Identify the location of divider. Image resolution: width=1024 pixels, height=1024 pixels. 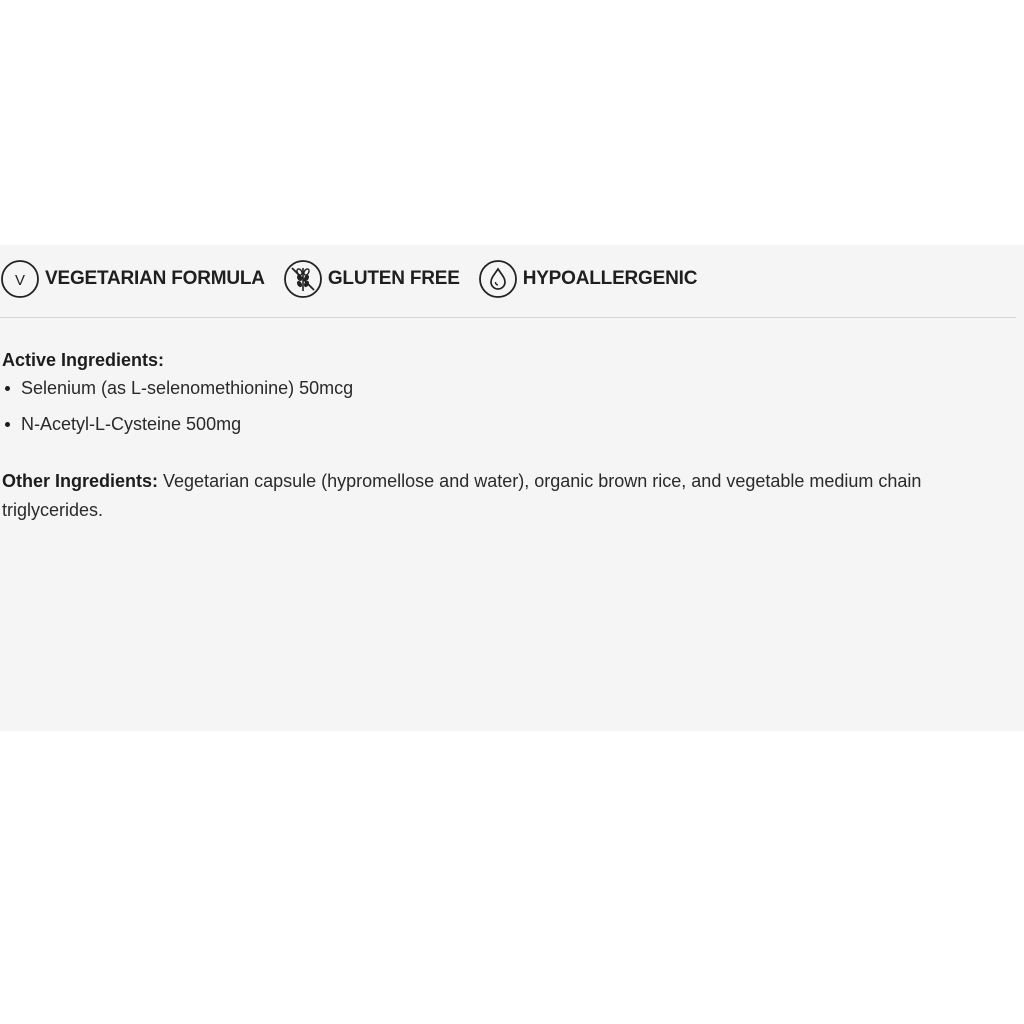
(508, 317).